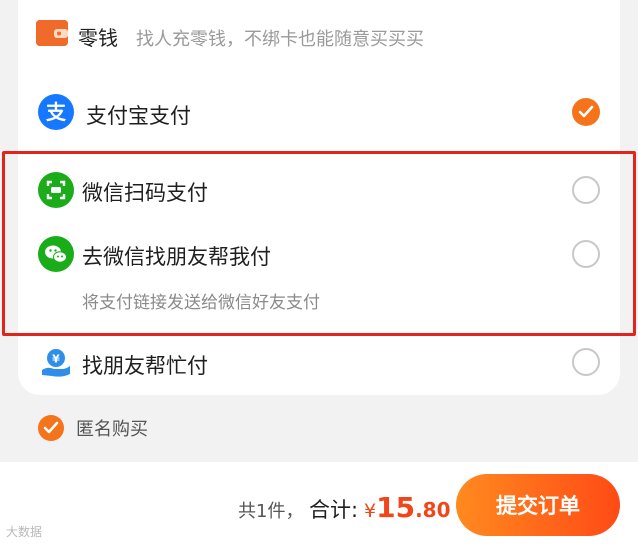  I want to click on alipay-icon: 支, so click(56, 112).